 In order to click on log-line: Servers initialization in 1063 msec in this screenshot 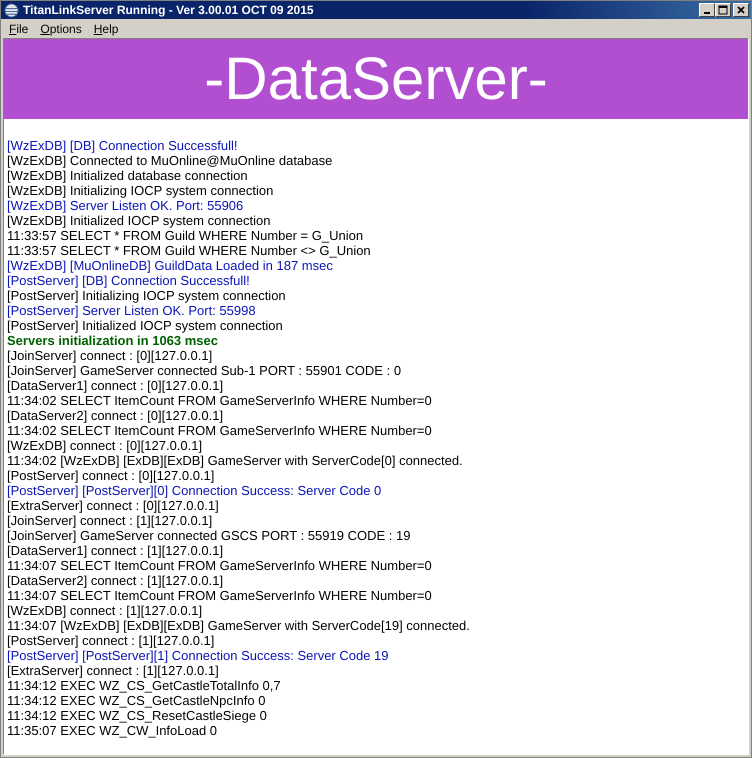, I will do `click(112, 340)`.